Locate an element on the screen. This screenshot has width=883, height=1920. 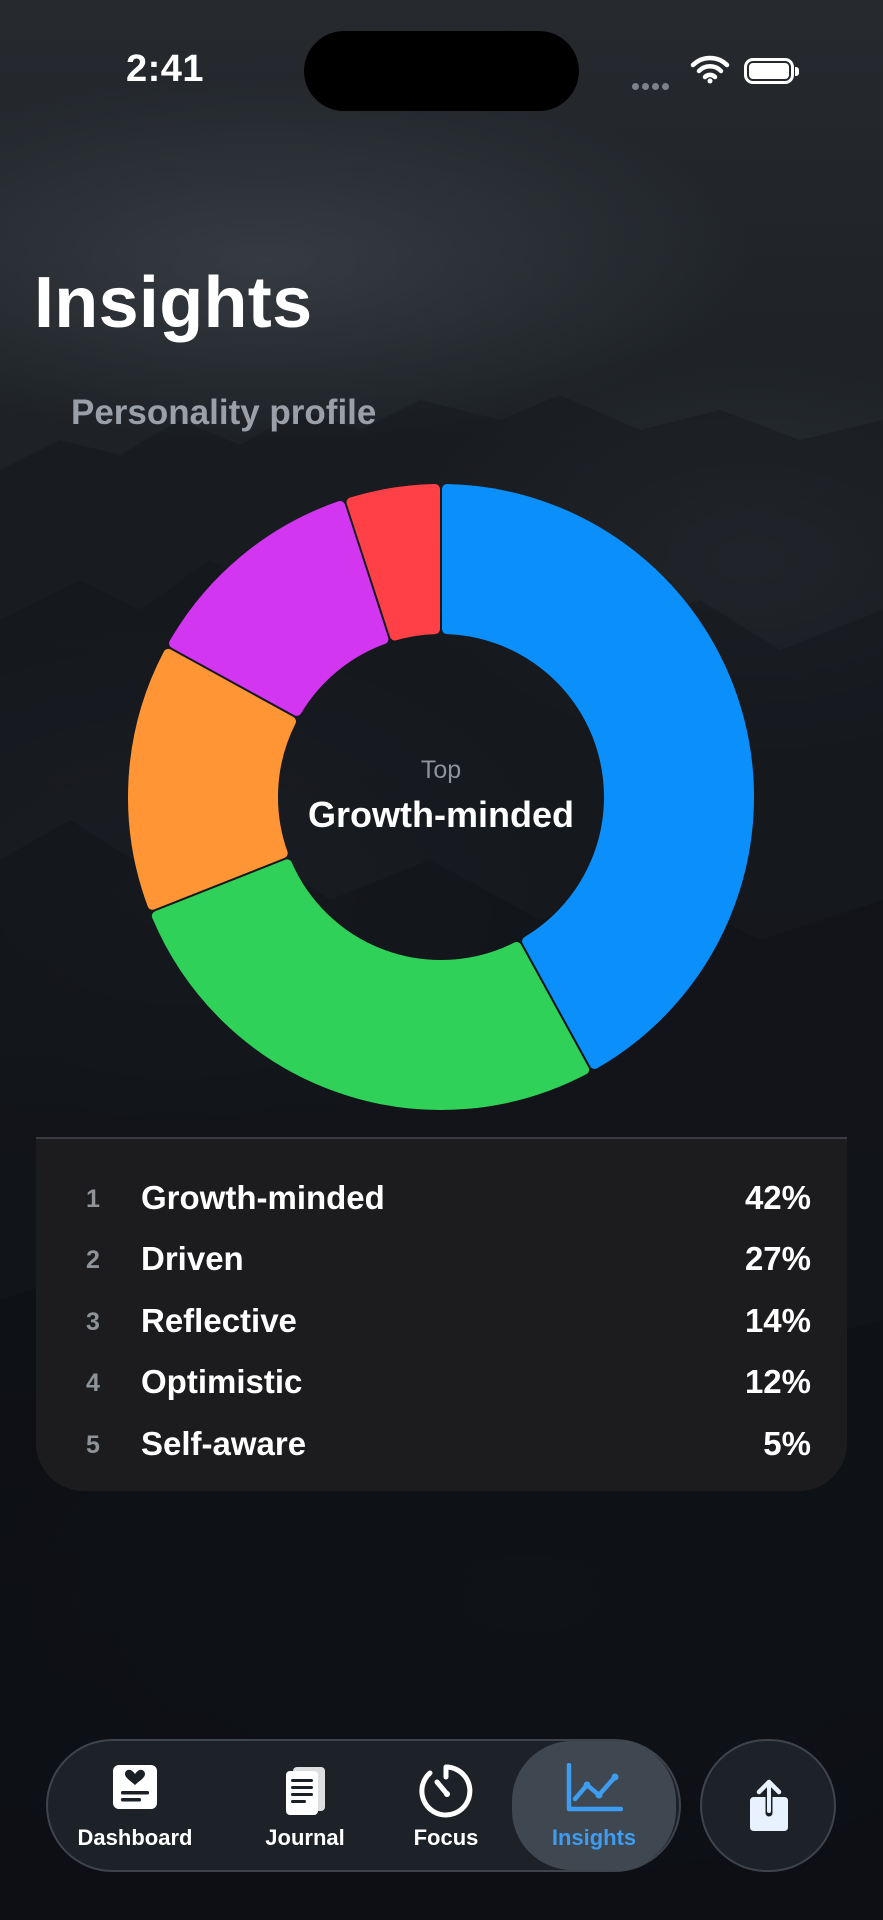
rank-number: 4 is located at coordinates (93, 1383).